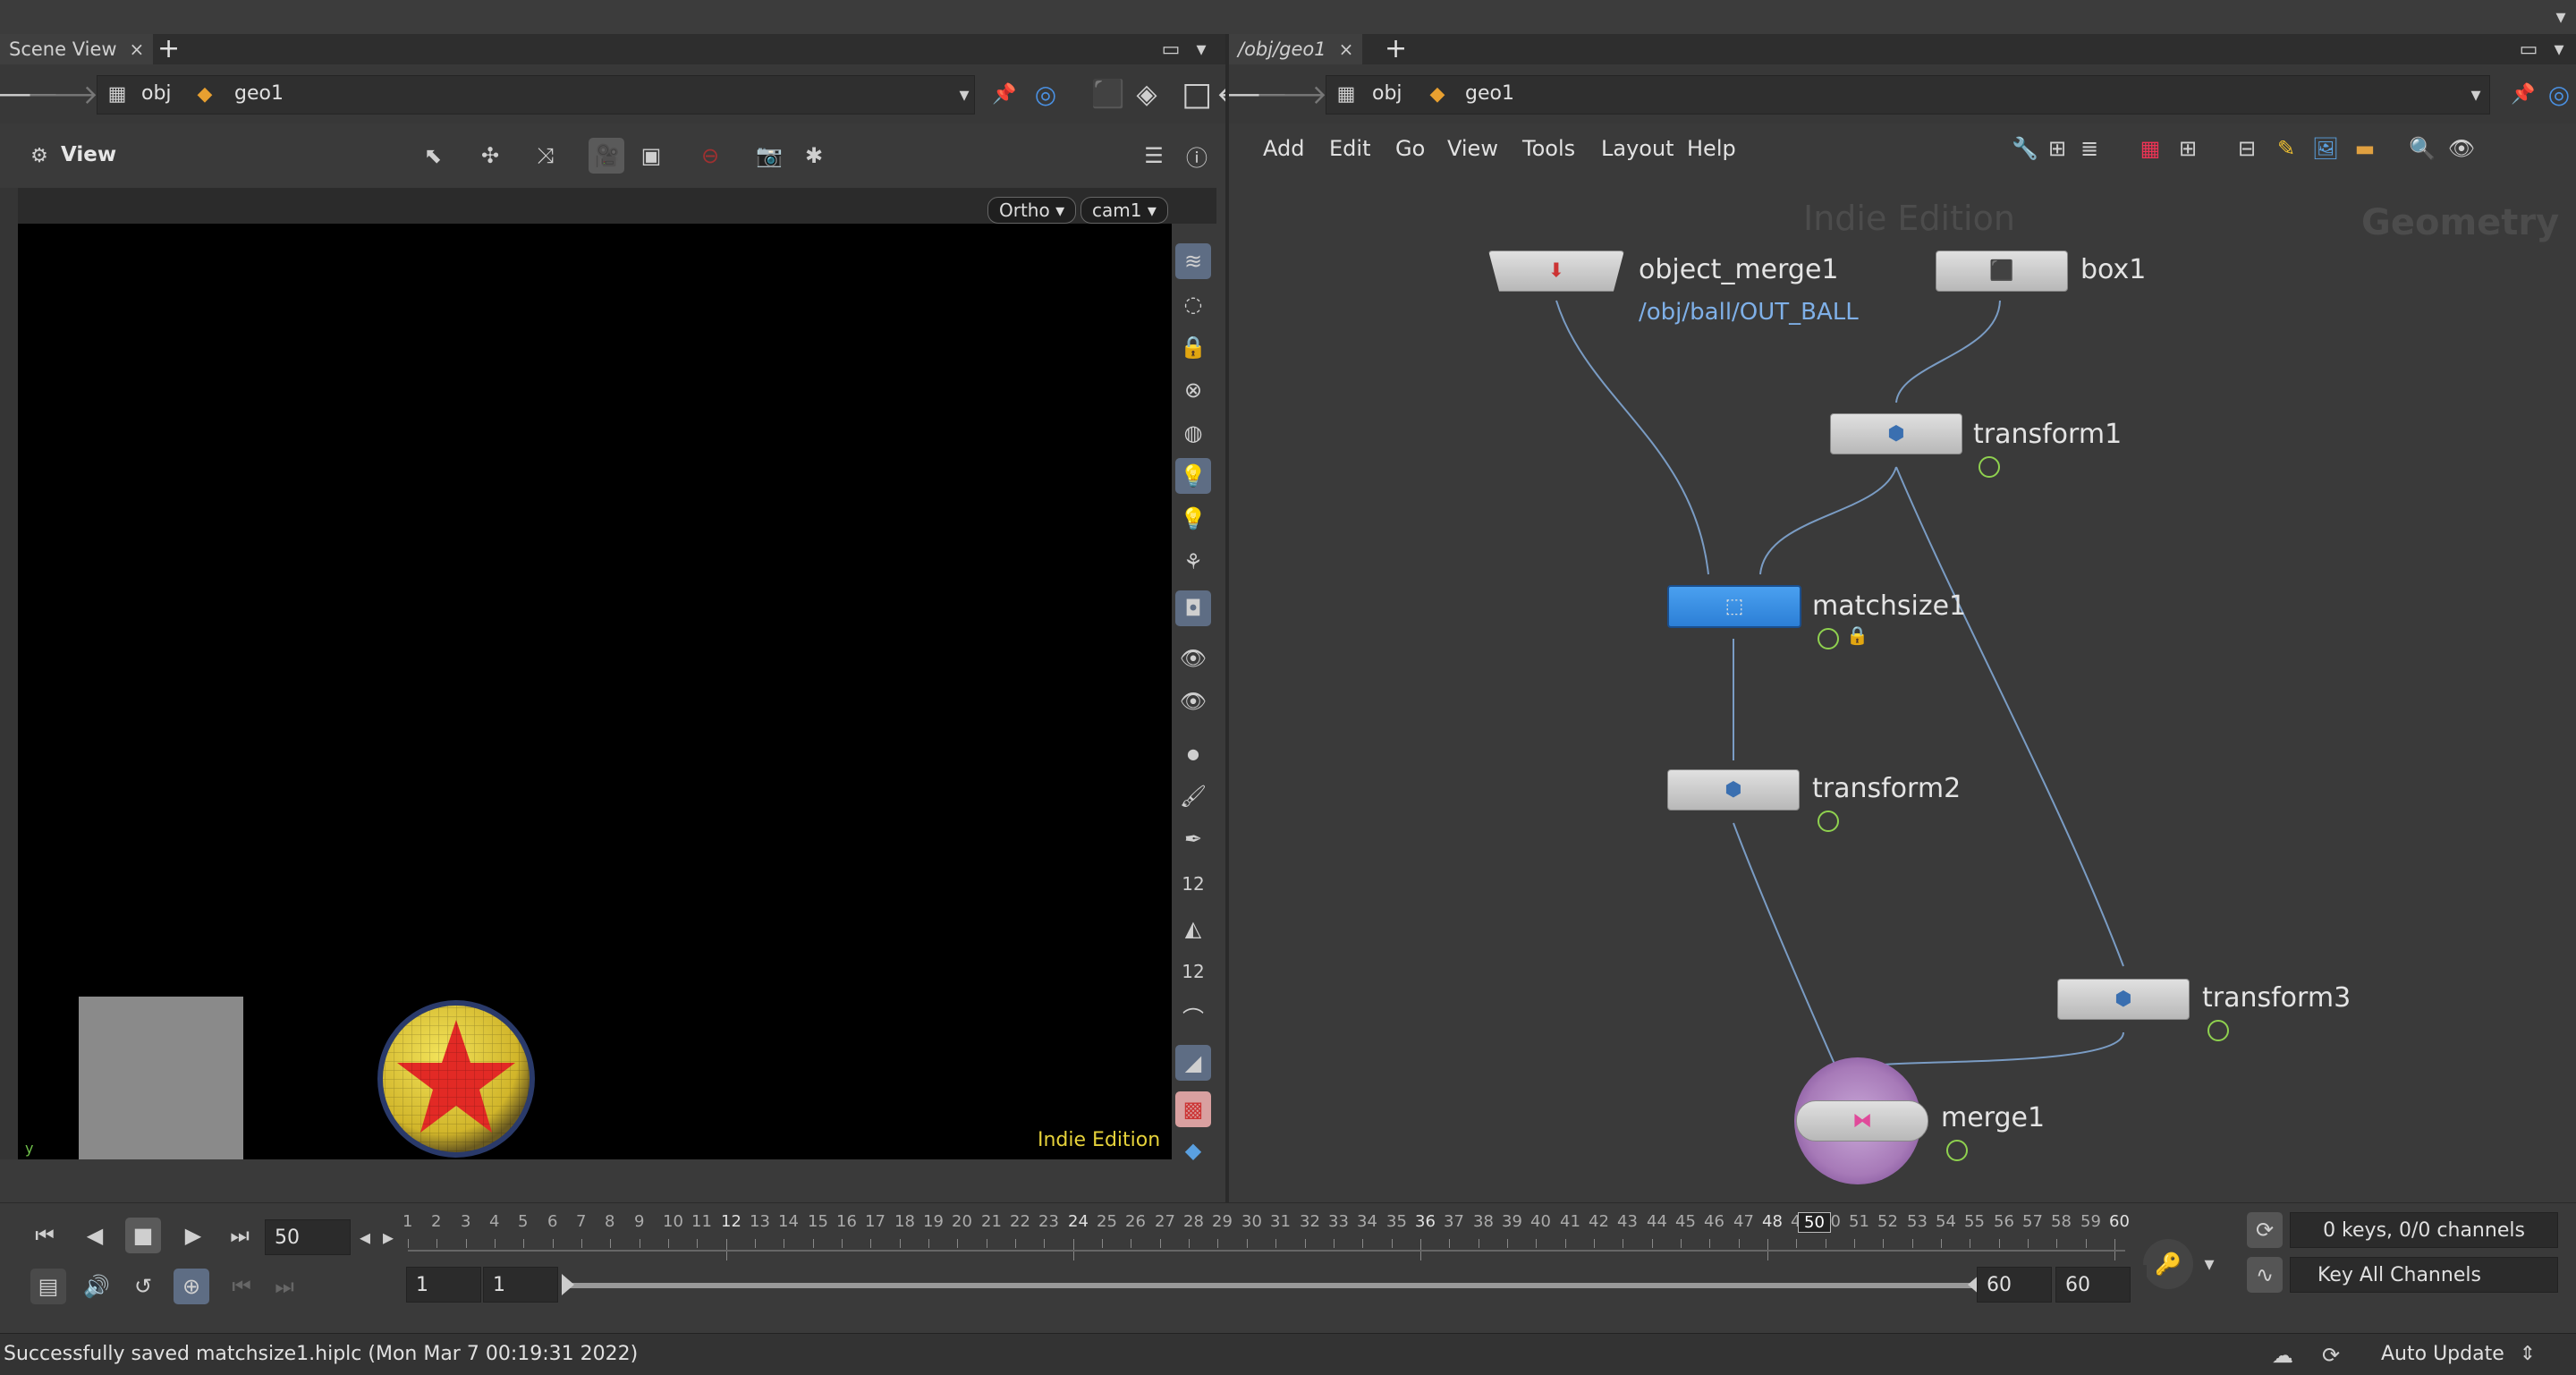 The width and height of the screenshot is (2576, 1375). I want to click on square-icon: □, so click(1197, 94).